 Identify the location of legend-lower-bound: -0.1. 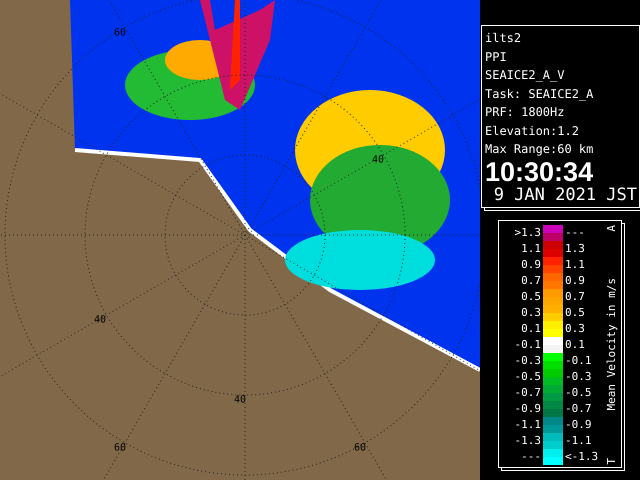
(528, 345).